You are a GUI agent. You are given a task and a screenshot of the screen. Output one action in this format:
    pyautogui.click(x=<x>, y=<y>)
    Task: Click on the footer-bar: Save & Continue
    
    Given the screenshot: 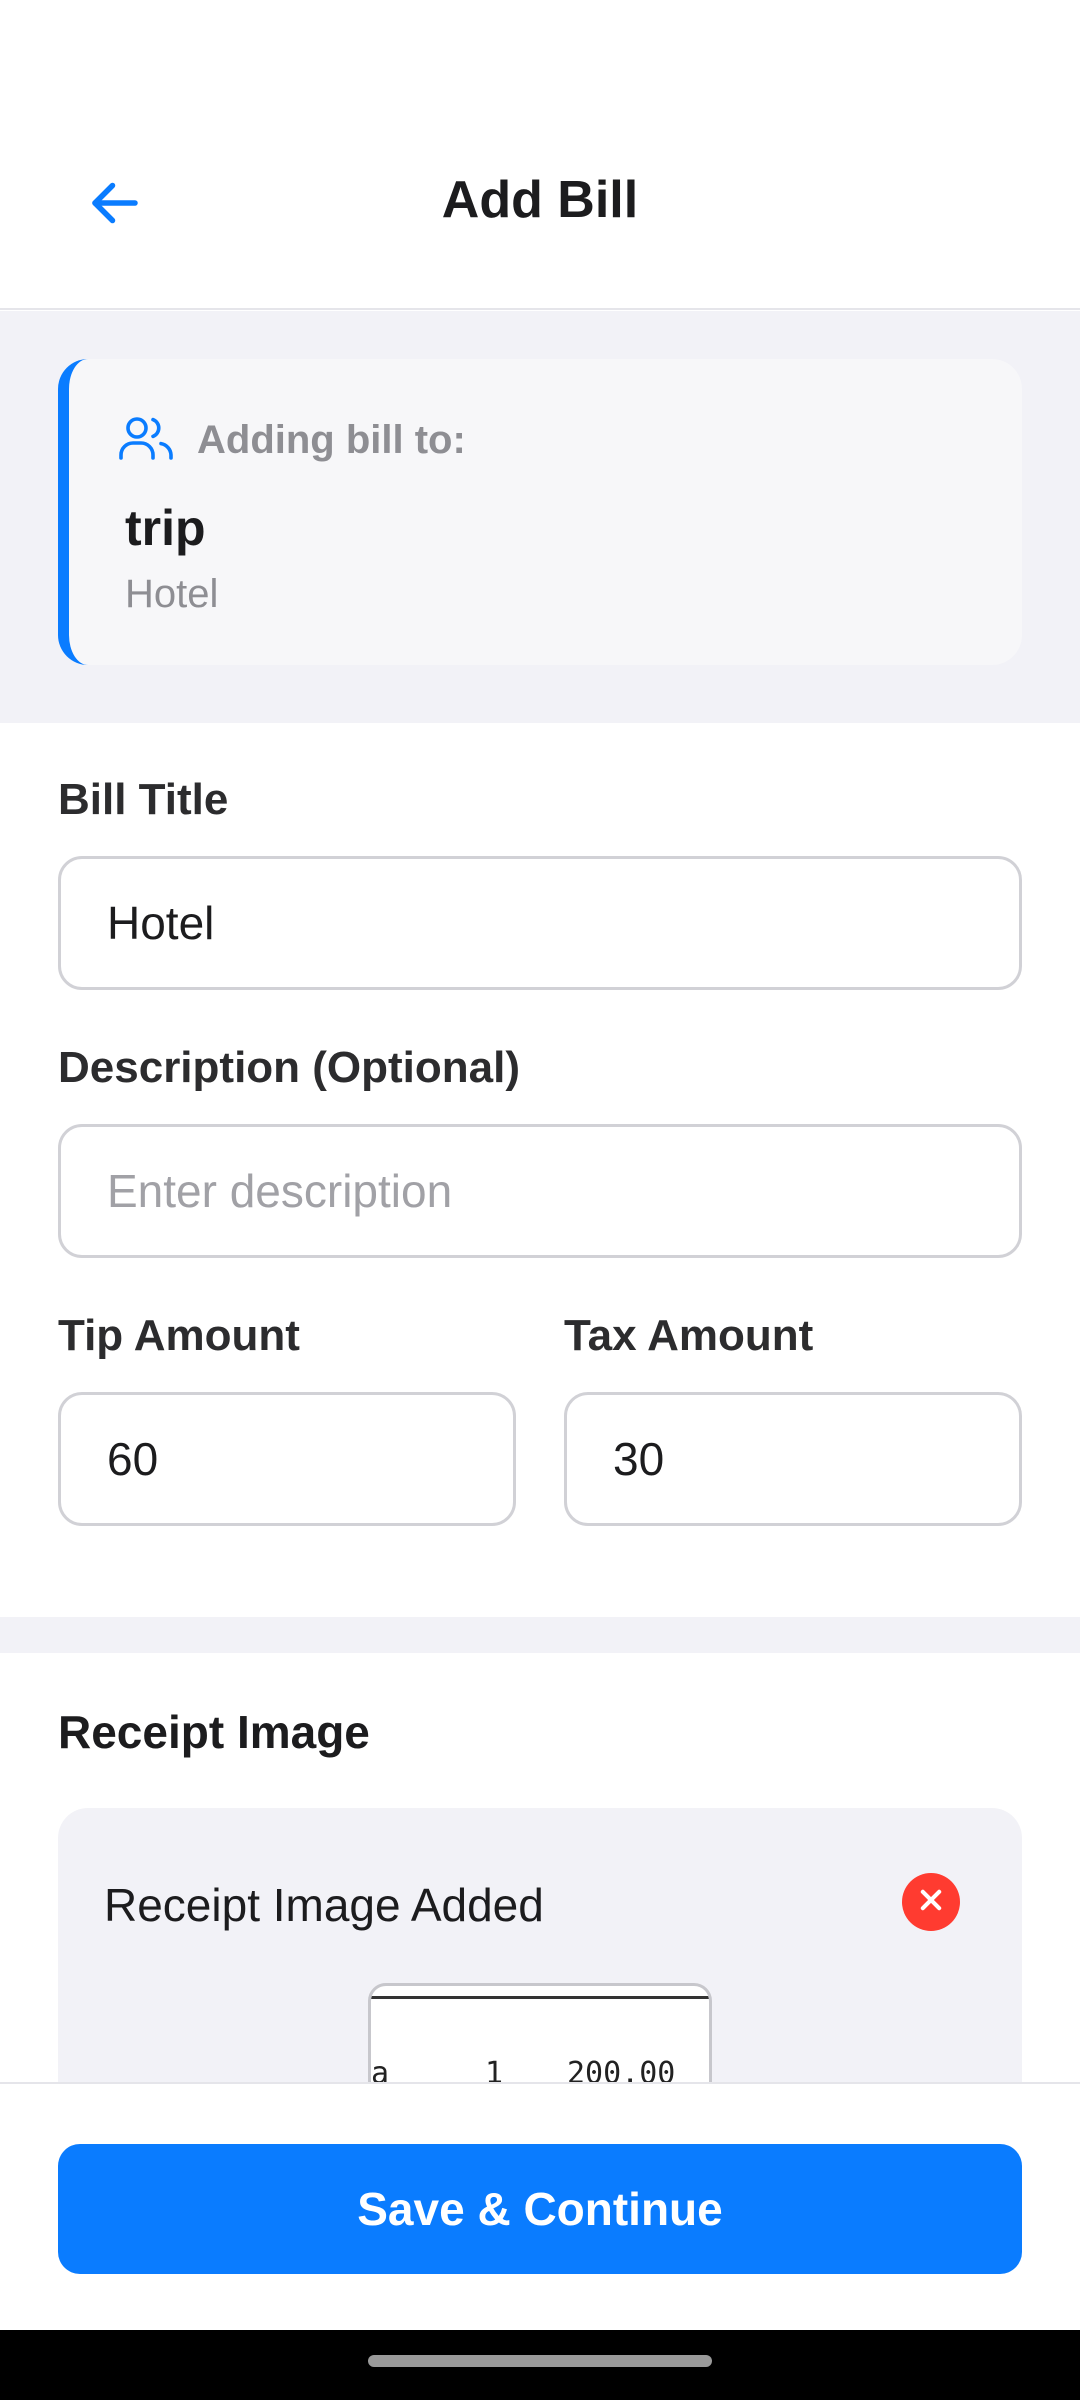 What is the action you would take?
    pyautogui.click(x=540, y=2206)
    